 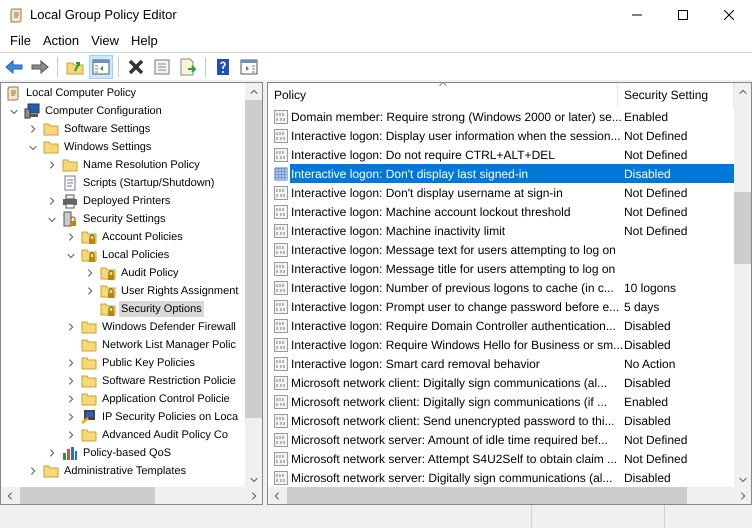 I want to click on tree-item: User Rights Assignment, so click(x=179, y=291).